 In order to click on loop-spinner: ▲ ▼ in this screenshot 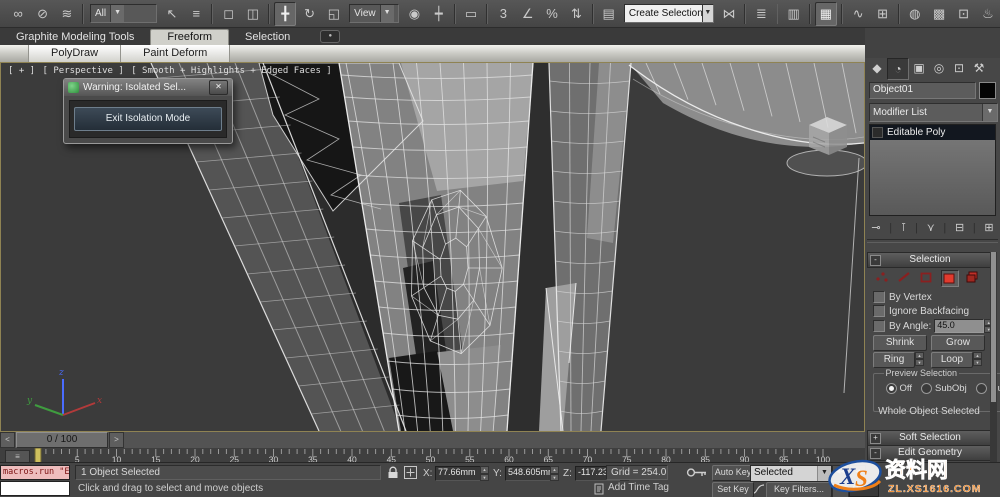, I will do `click(977, 359)`.